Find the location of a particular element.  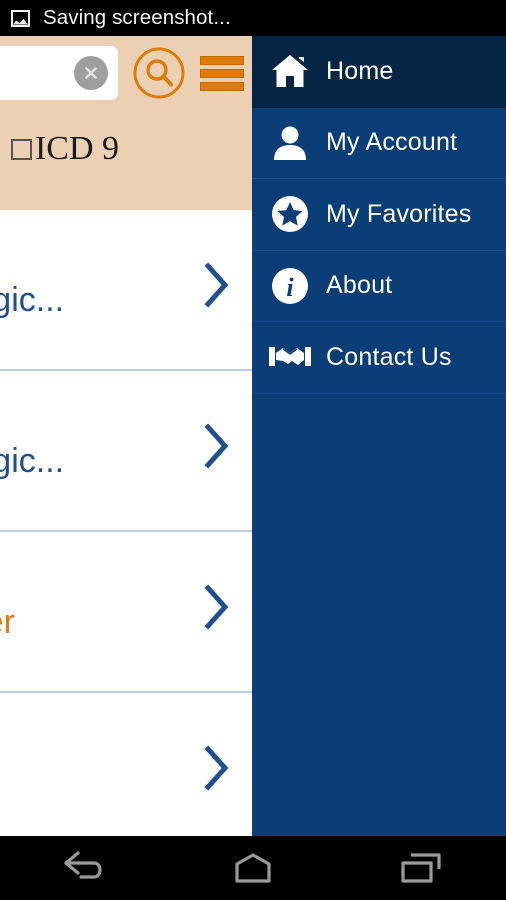

result-description: ric fever is located at coordinates (7, 622).